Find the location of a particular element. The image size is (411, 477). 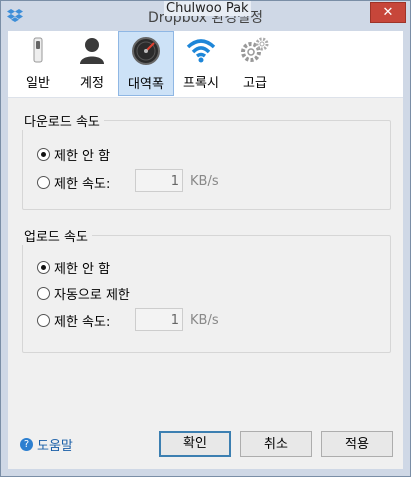

close-button: ✕ is located at coordinates (388, 12).